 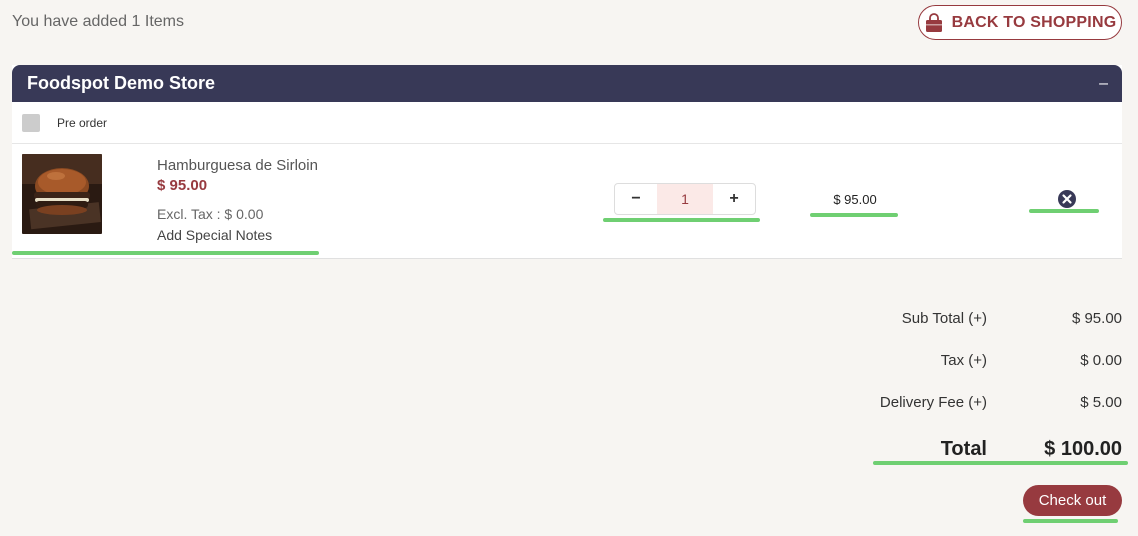 I want to click on quantity-stepper: − 1 +, so click(x=685, y=199).